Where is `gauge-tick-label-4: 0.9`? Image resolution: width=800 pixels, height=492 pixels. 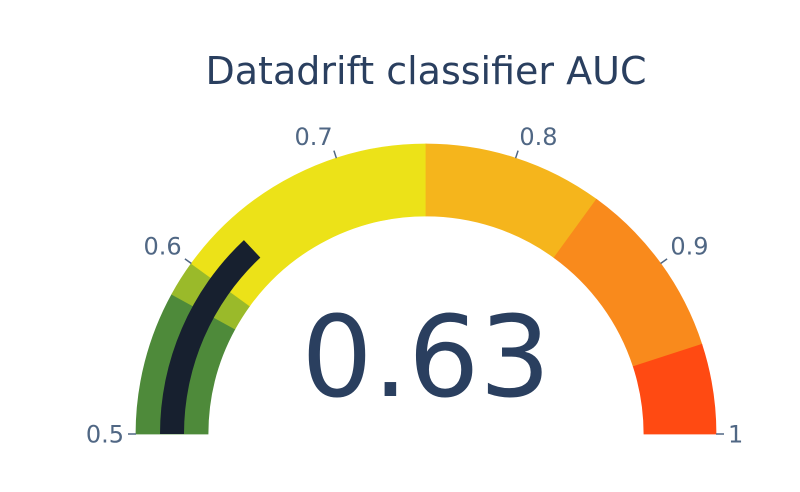 gauge-tick-label-4: 0.9 is located at coordinates (689, 246).